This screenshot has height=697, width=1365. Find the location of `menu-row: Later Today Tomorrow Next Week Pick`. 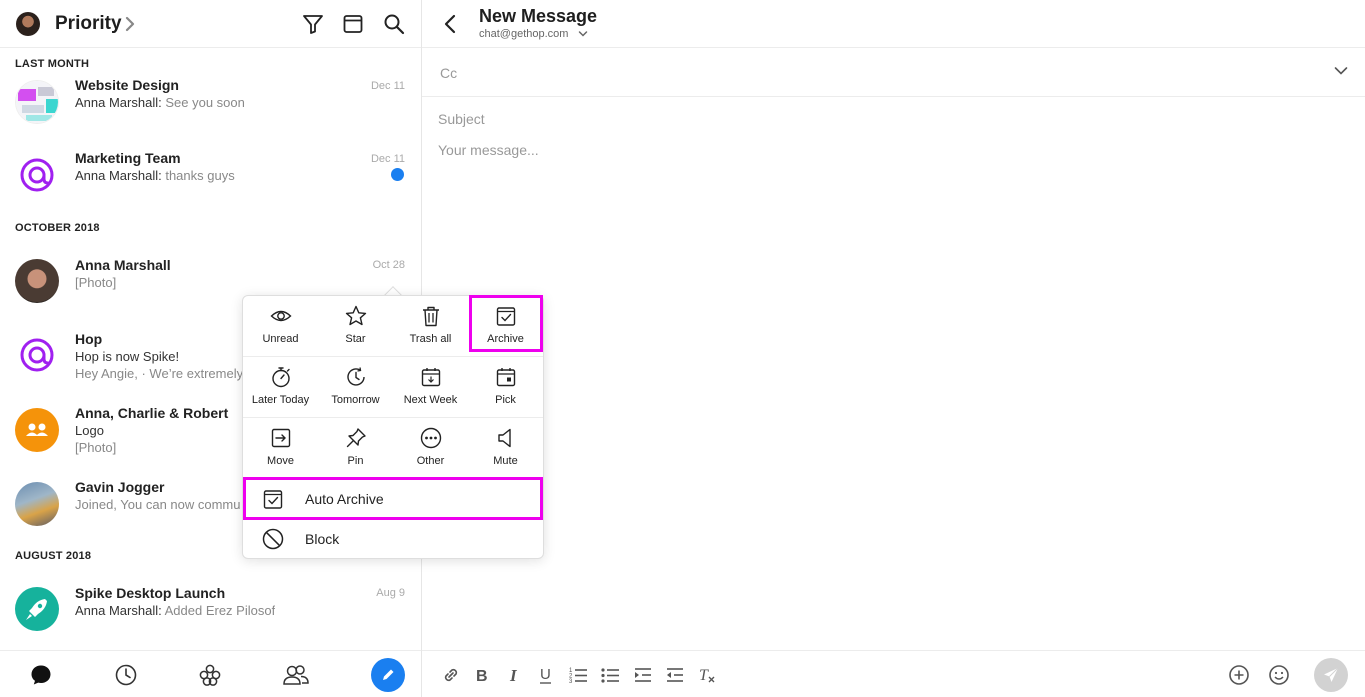

menu-row: Later Today Tomorrow Next Week Pick is located at coordinates (393, 387).